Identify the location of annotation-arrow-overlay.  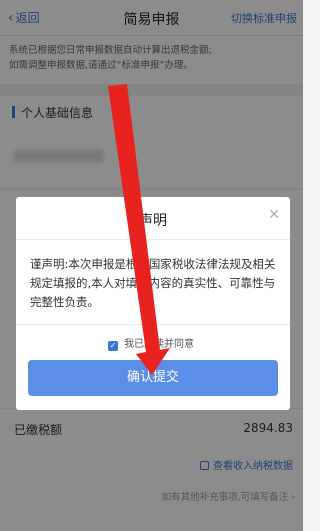
(139, 229).